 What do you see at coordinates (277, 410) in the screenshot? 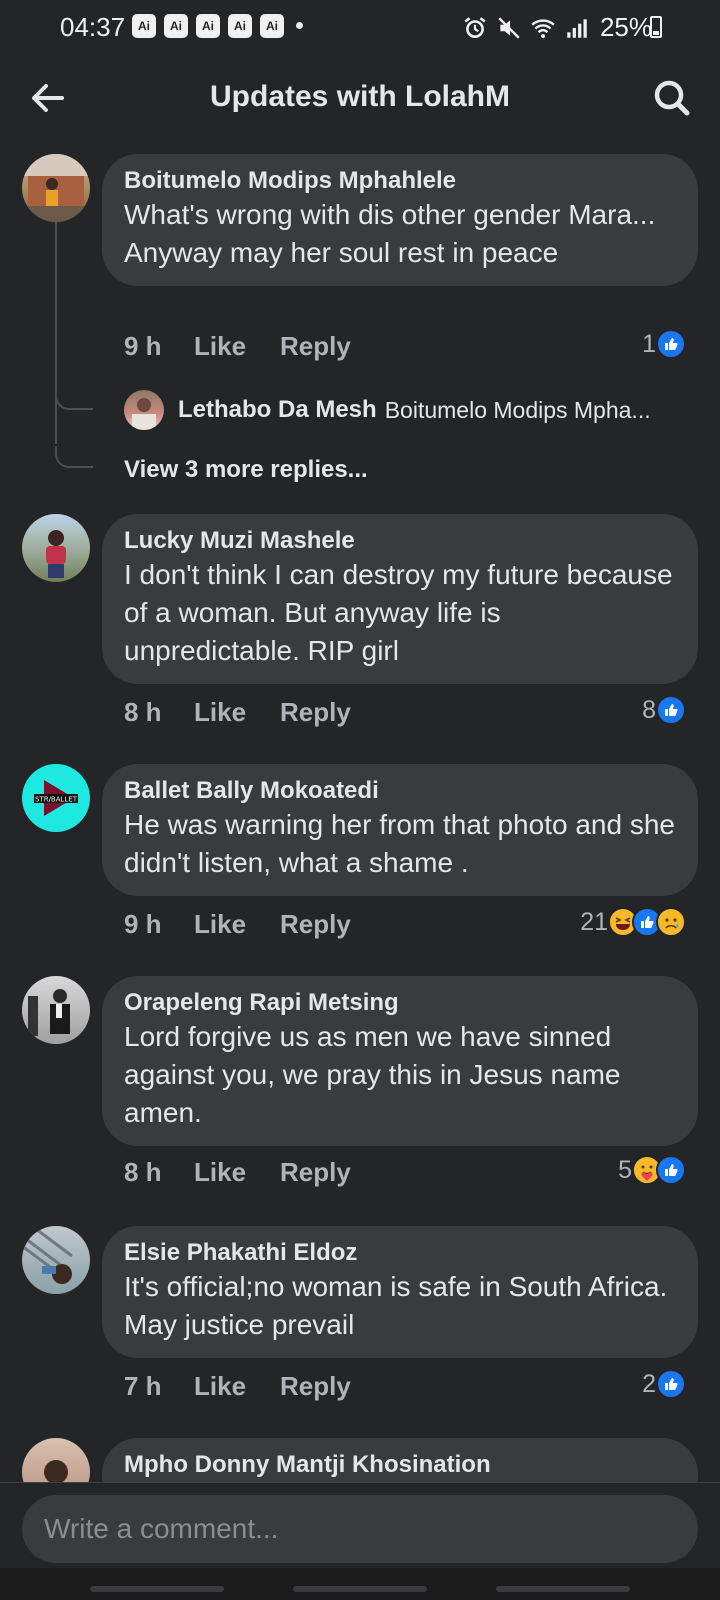
I see `reply-author: Lethabo Da Mesh` at bounding box center [277, 410].